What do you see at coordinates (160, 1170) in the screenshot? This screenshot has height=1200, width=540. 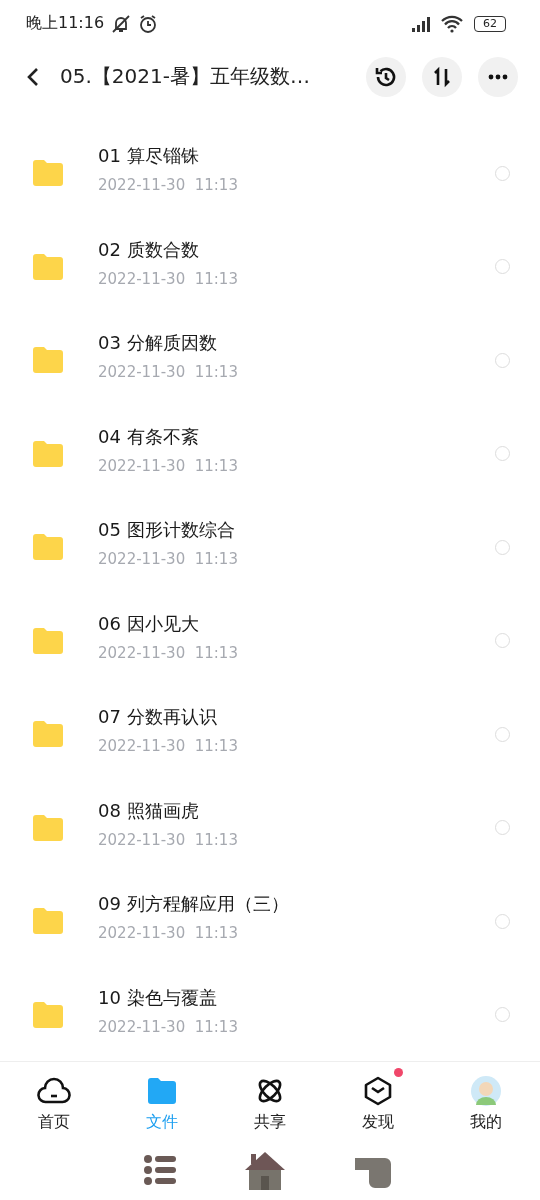 I see `menu-icon` at bounding box center [160, 1170].